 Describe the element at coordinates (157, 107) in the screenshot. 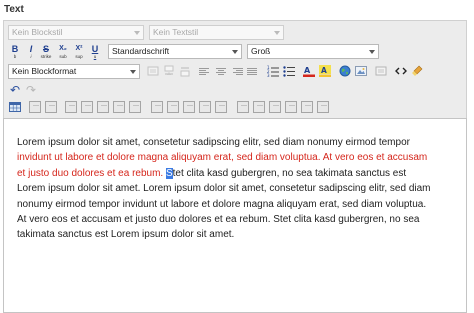

I see `column-properties-icon` at that location.